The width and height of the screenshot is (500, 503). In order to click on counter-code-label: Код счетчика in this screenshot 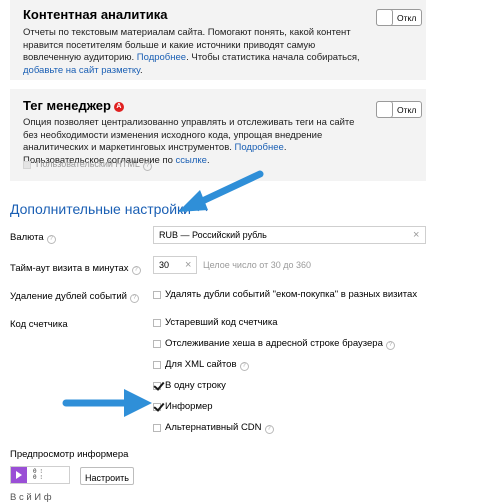, I will do `click(39, 324)`.